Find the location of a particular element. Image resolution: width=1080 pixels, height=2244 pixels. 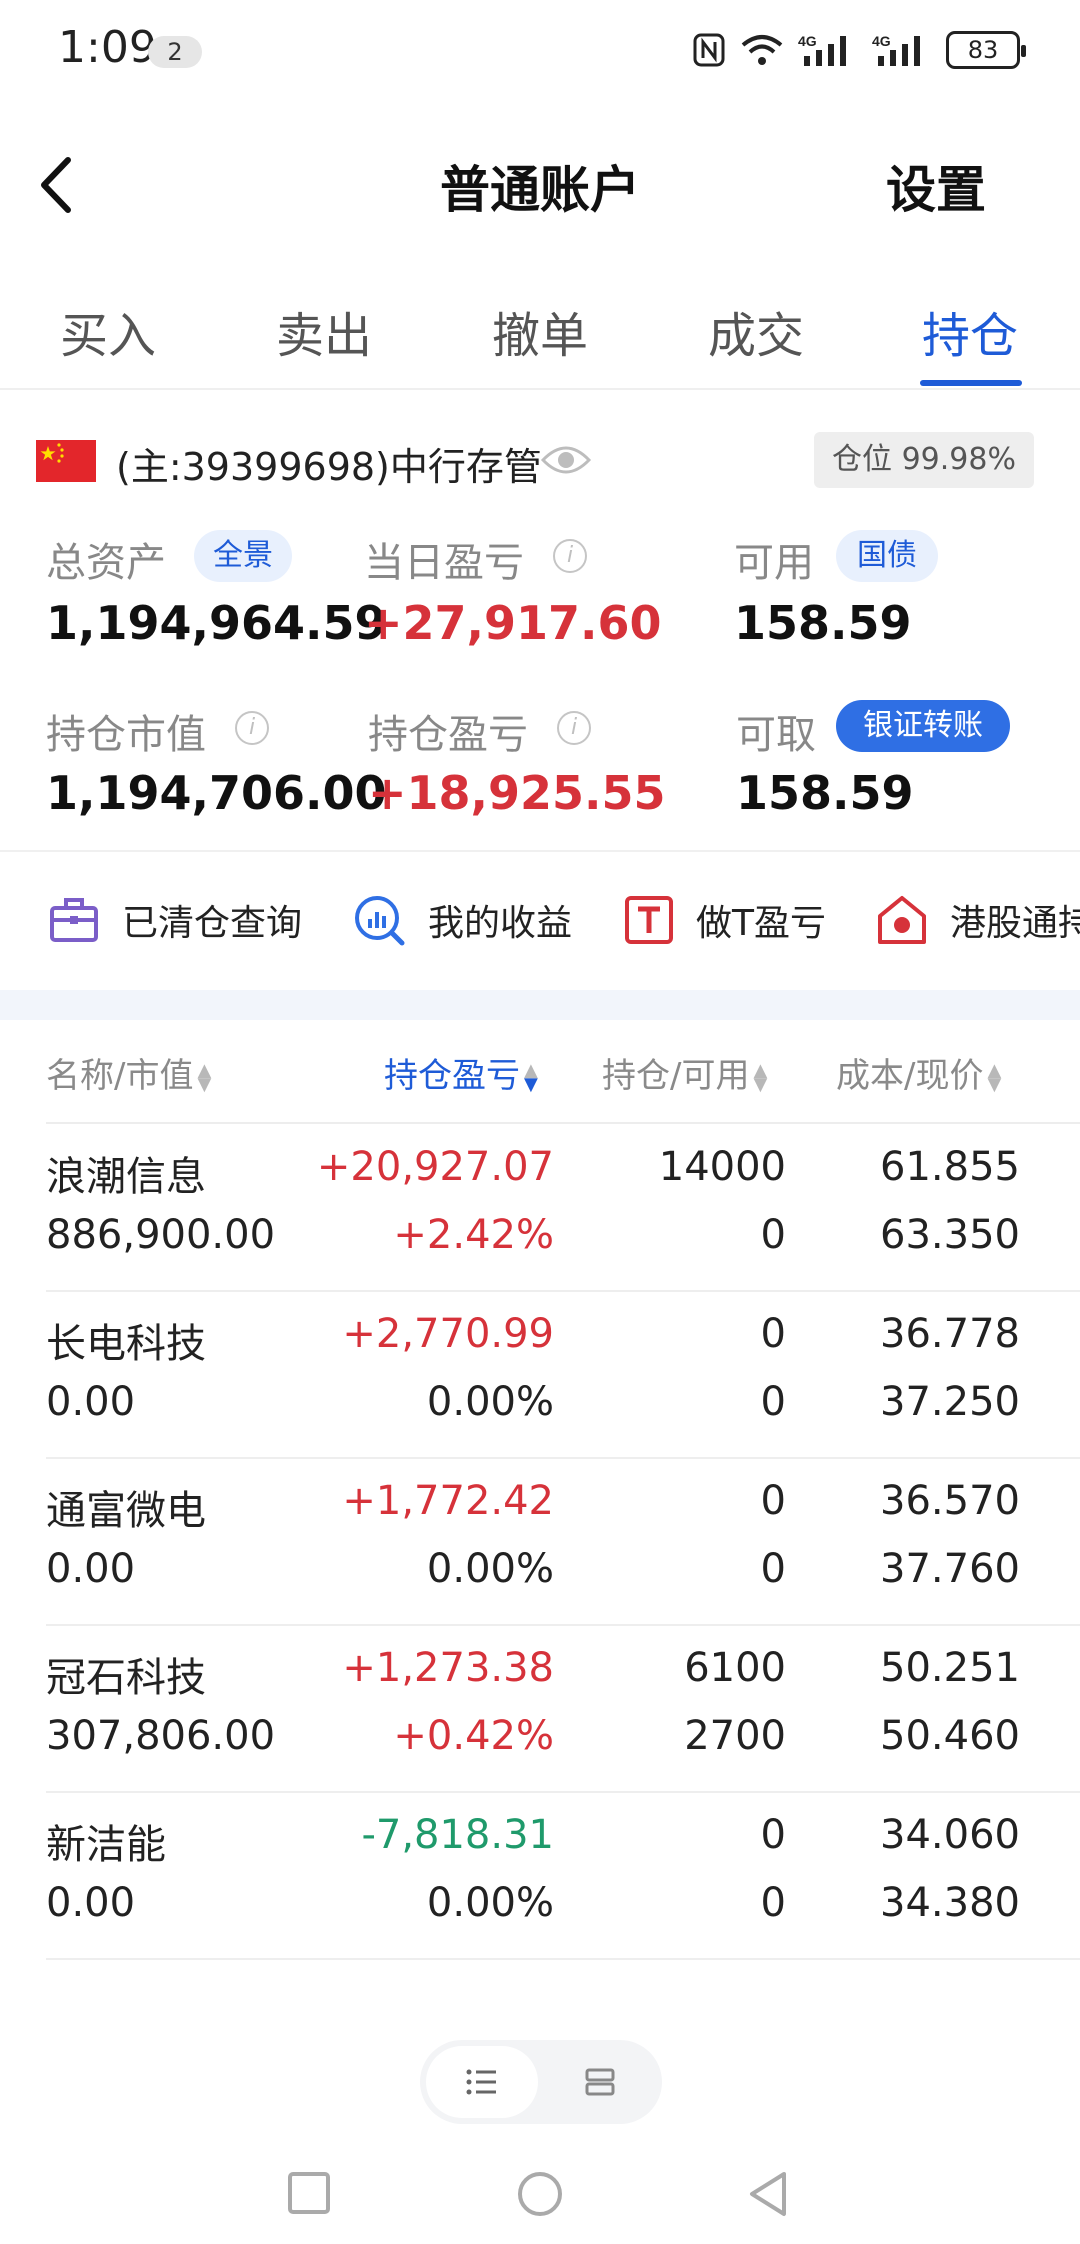

header-label: 持仓盈亏 is located at coordinates (452, 1076).